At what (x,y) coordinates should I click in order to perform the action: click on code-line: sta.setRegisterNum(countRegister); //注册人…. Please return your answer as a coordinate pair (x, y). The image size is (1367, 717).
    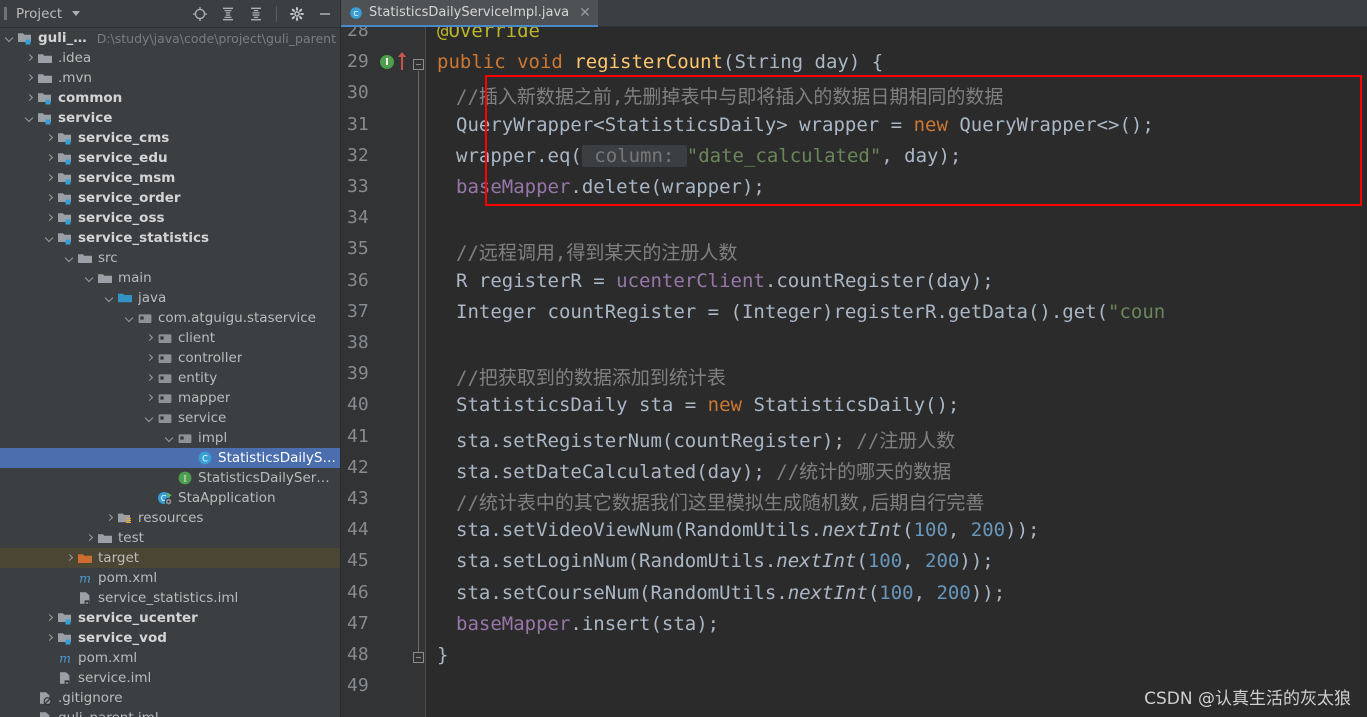
    Looking at the image, I should click on (705, 439).